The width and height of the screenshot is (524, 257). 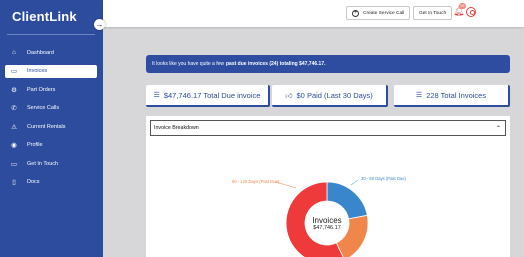 I want to click on doc-icon: ▯, so click(x=14, y=182).